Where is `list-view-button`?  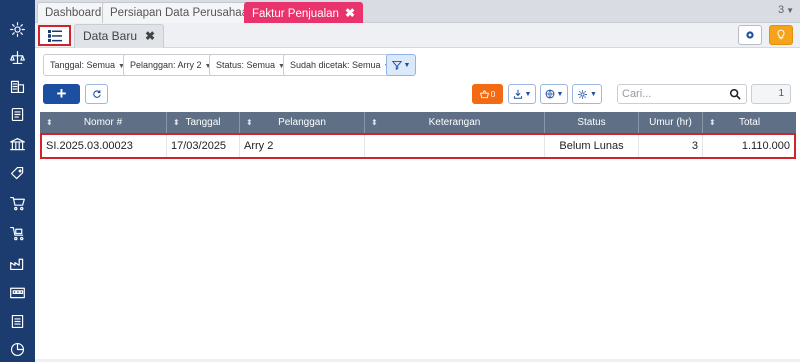 list-view-button is located at coordinates (54, 35).